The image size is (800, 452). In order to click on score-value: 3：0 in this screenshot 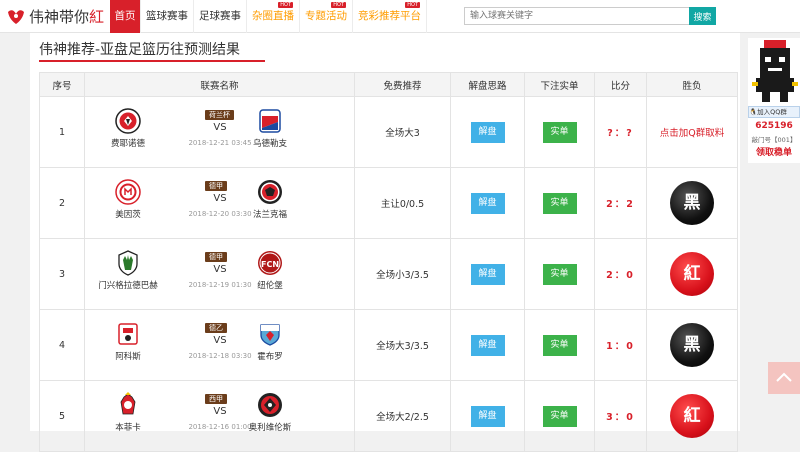, I will do `click(620, 417)`.